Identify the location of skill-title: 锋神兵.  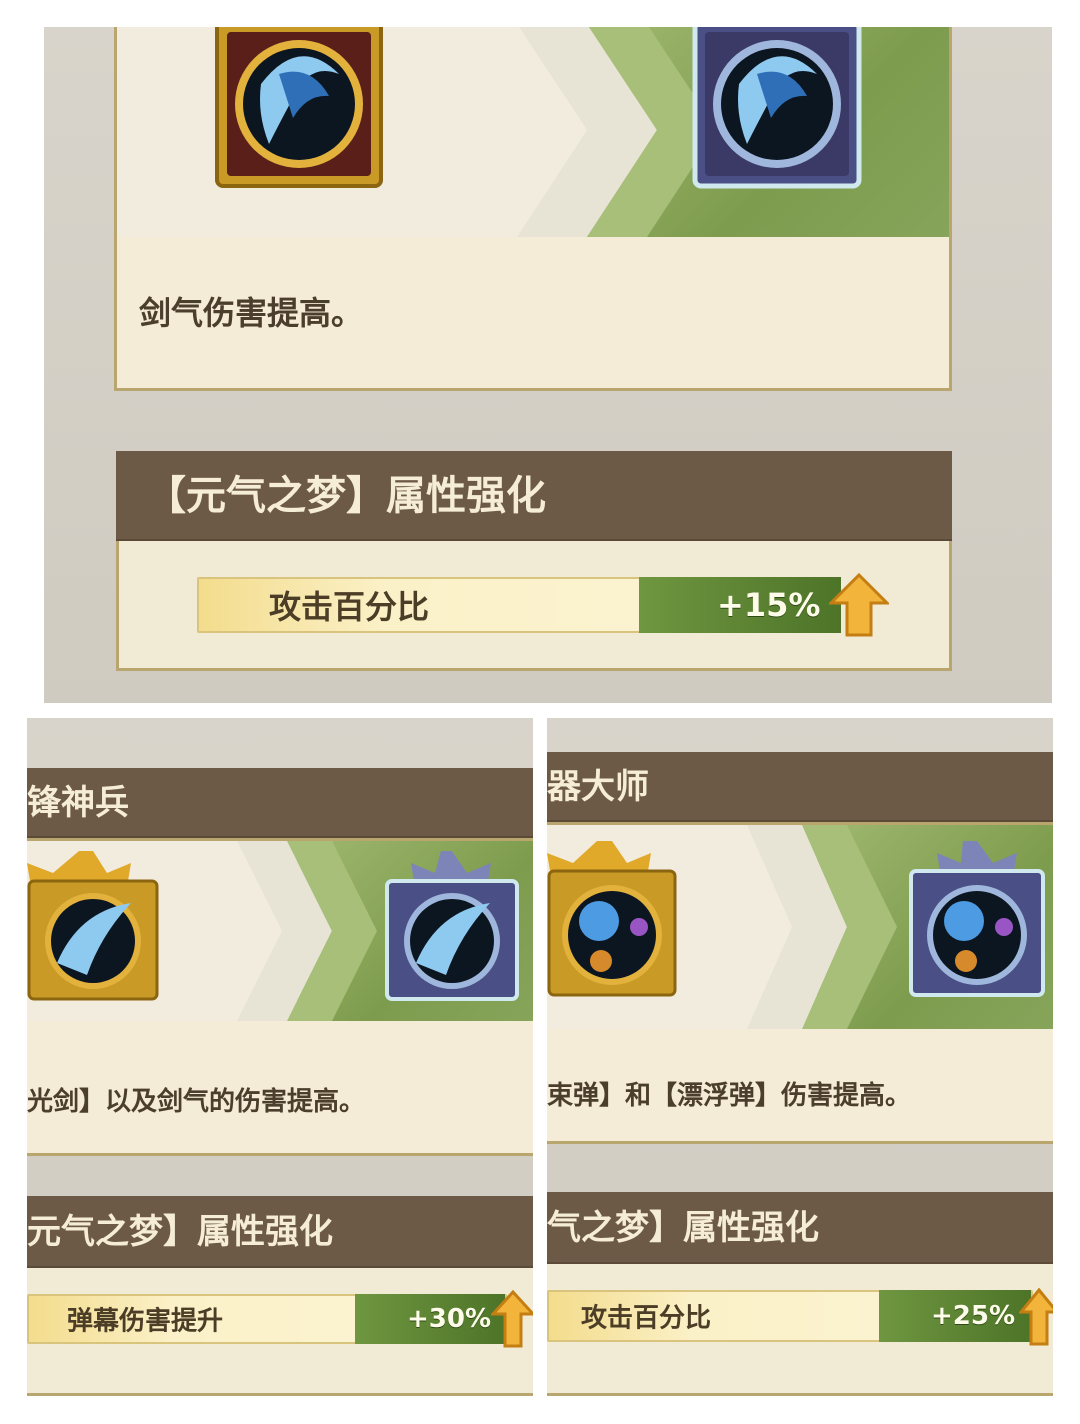
(78, 803).